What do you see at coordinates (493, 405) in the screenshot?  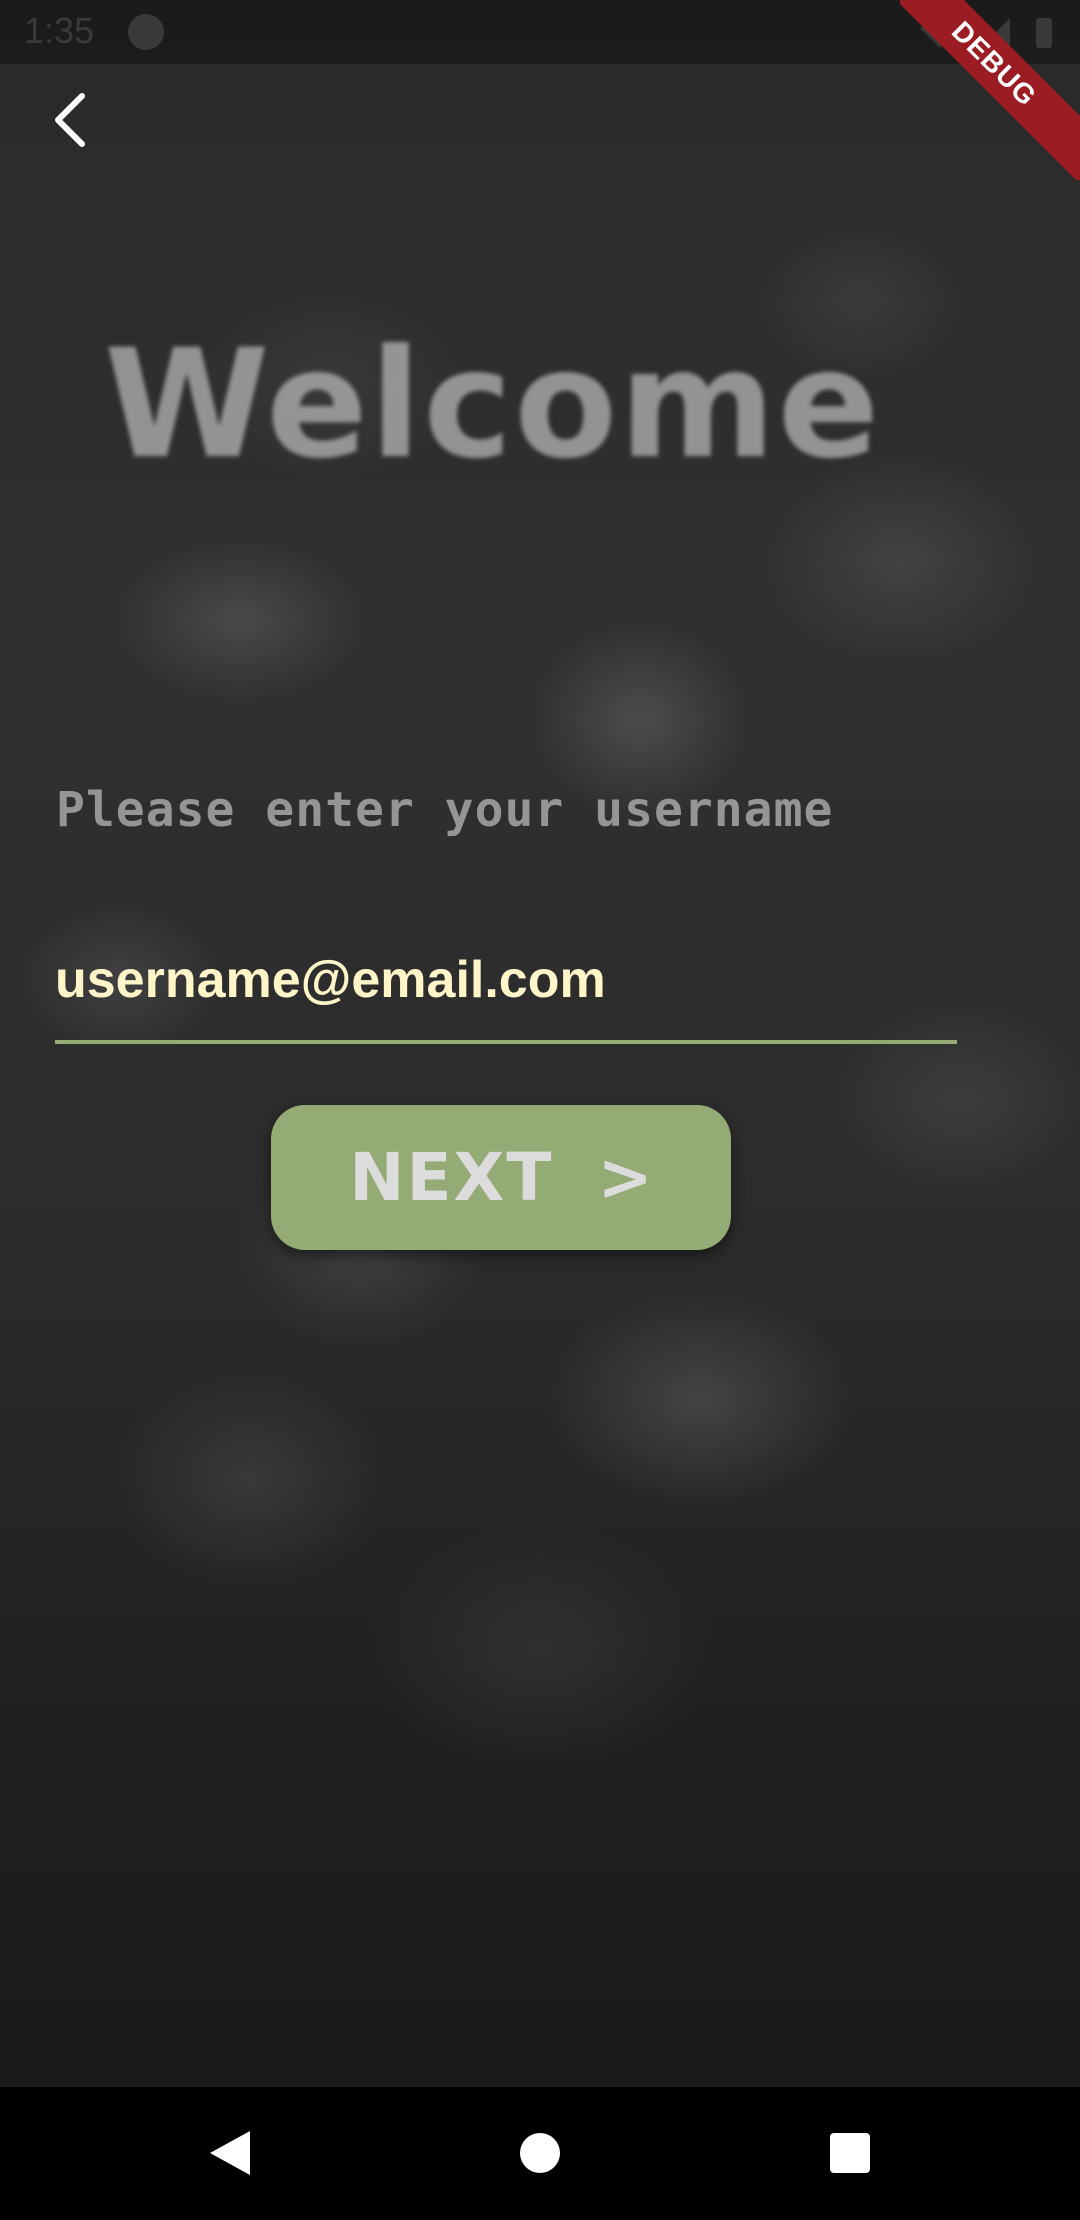 I see `page-title: Welcome` at bounding box center [493, 405].